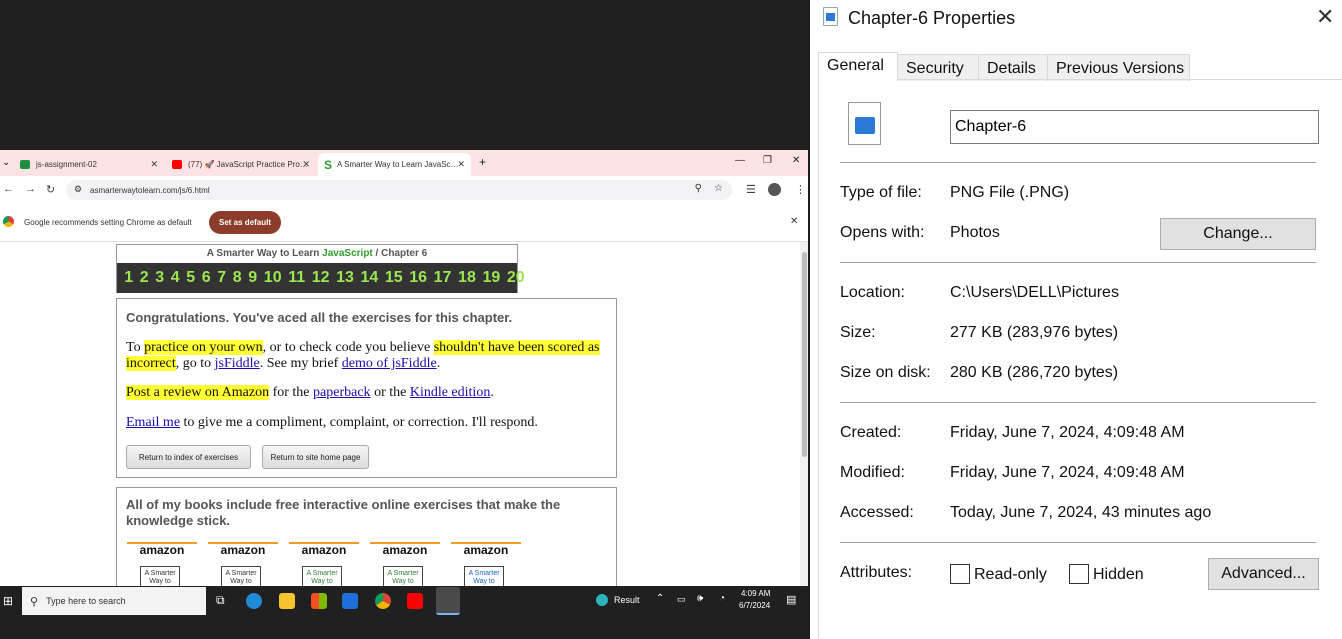 The height and width of the screenshot is (639, 1342). Describe the element at coordinates (296, 278) in the screenshot. I see `chapter-link: 11` at that location.